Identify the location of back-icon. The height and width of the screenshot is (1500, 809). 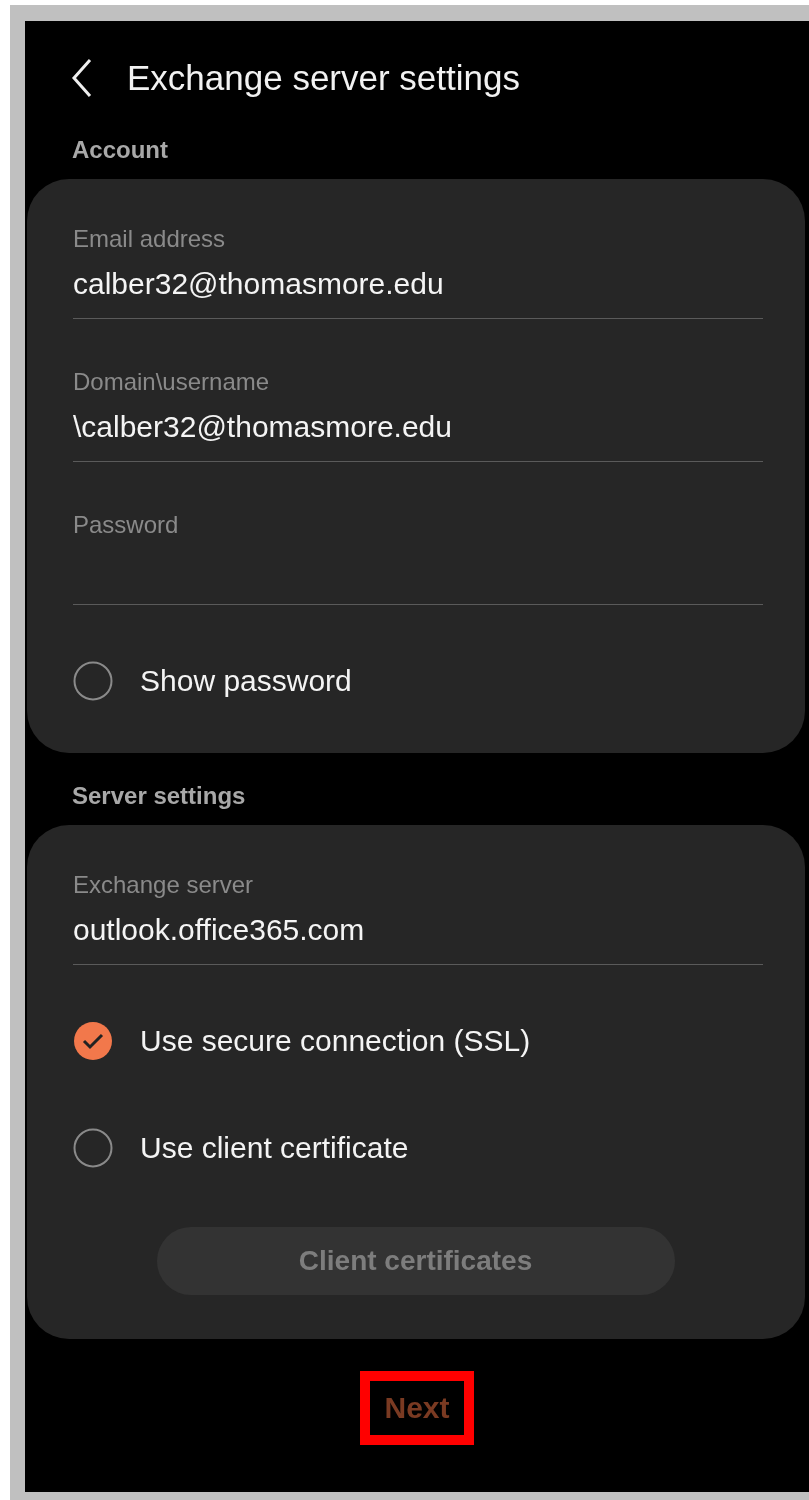
(82, 78).